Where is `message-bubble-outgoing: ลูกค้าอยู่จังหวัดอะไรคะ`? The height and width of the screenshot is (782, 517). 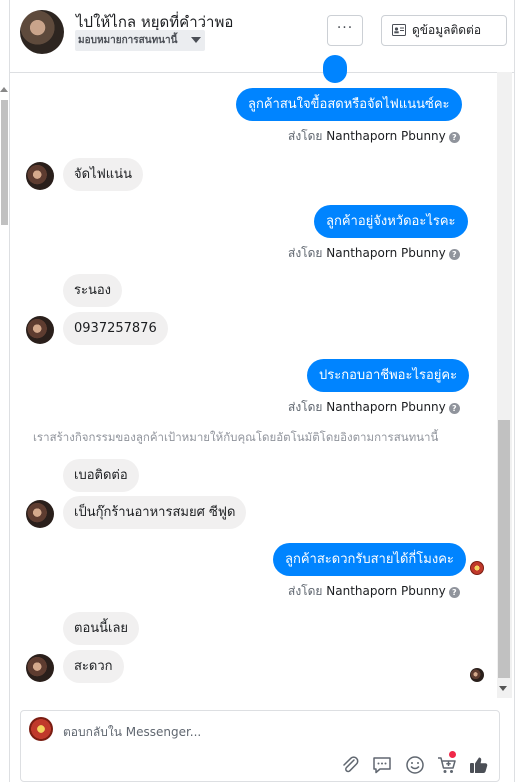 message-bubble-outgoing: ลูกค้าอยู่จังหวัดอะไรคะ is located at coordinates (391, 221).